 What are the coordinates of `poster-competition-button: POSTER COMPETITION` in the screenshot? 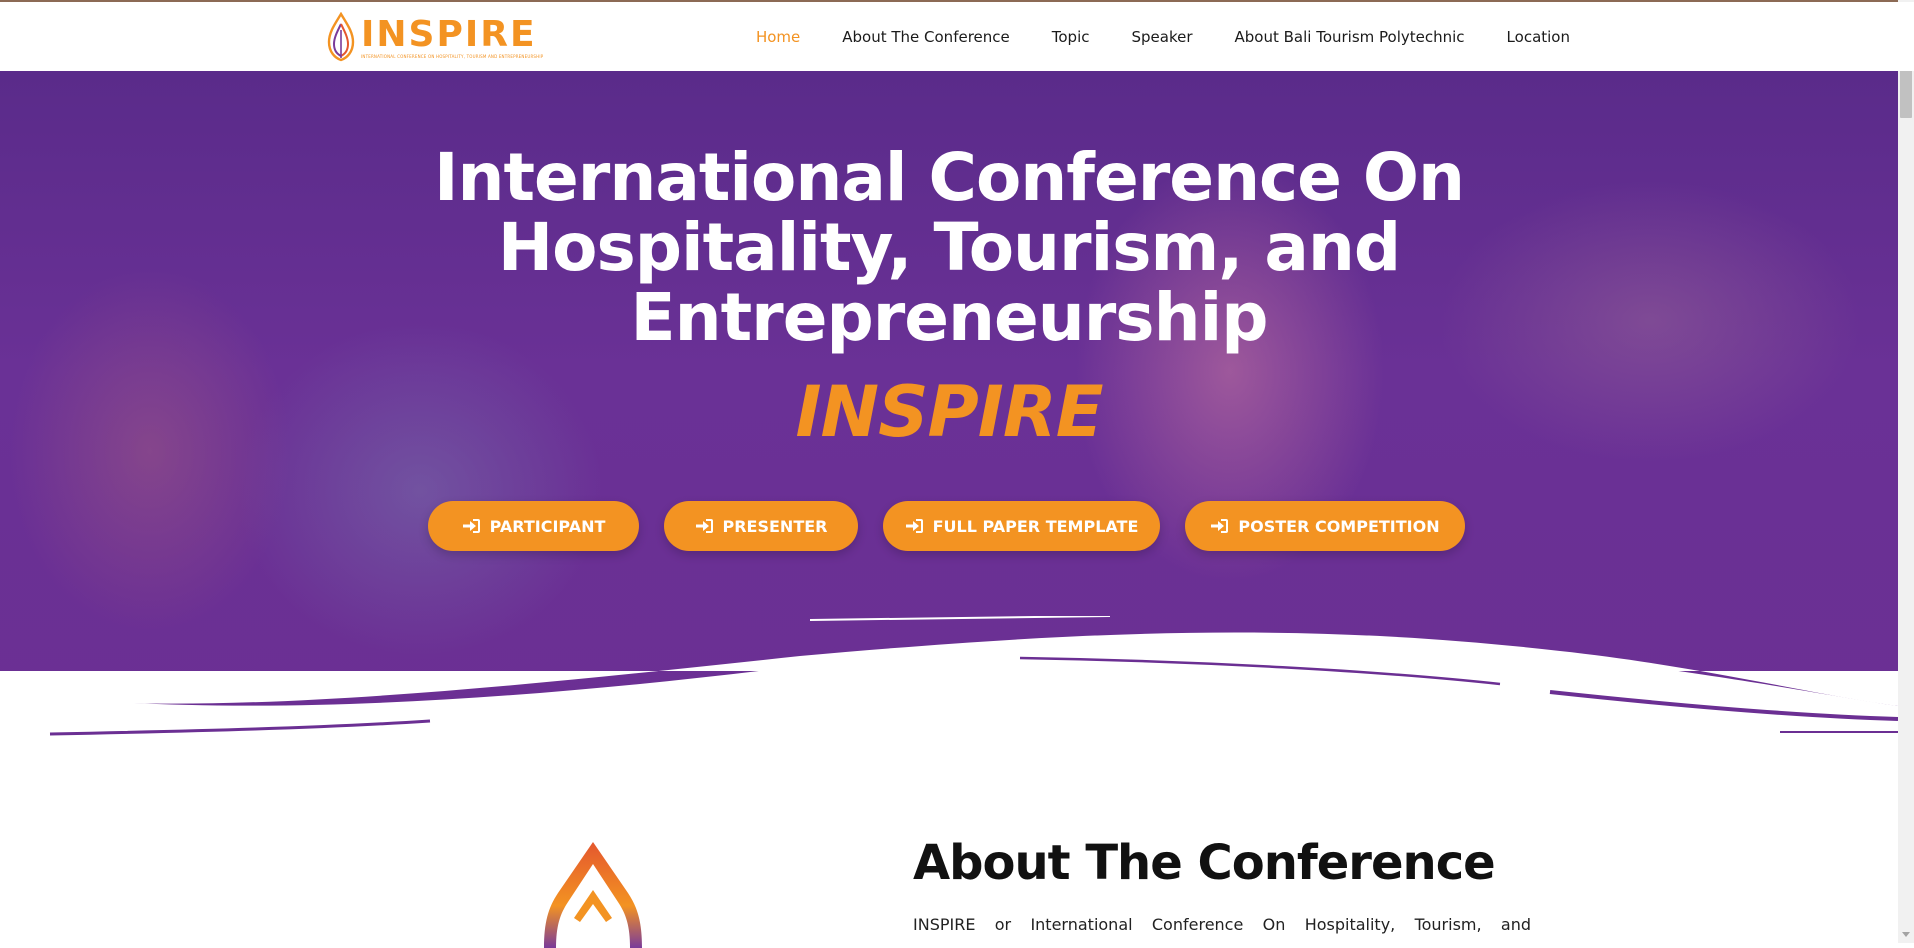 It's located at (1325, 526).